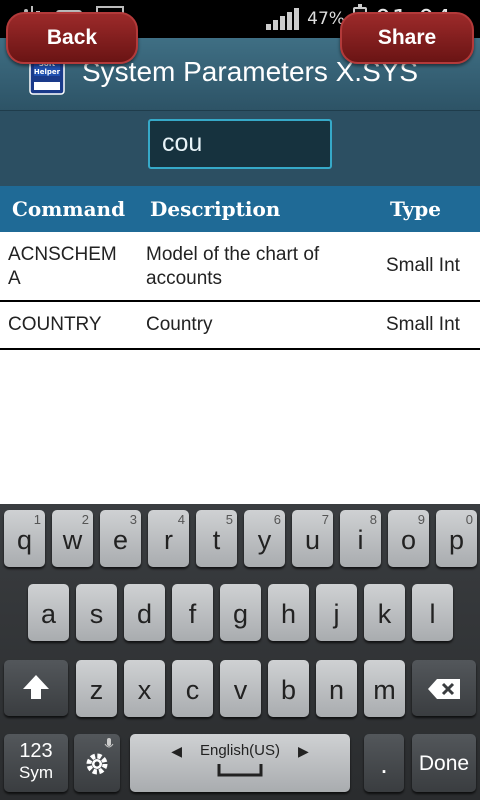  I want to click on share-button: Share, so click(407, 38).